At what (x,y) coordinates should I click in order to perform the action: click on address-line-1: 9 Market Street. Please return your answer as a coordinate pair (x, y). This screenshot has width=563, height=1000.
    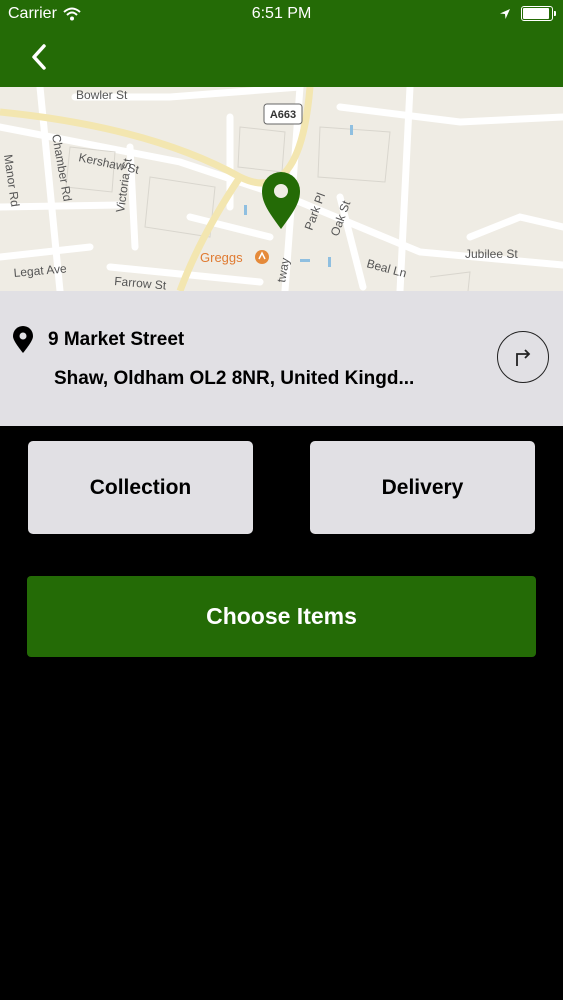
    Looking at the image, I should click on (116, 339).